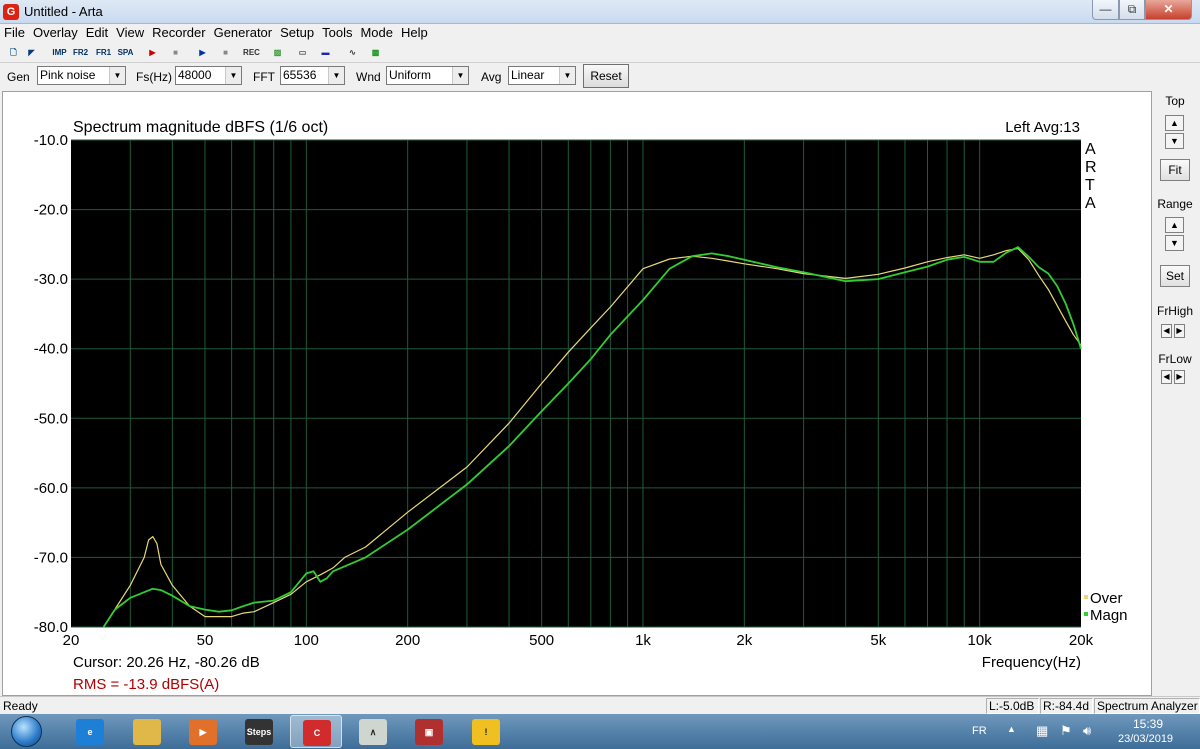  What do you see at coordinates (1175, 101) in the screenshot?
I see `top-label: Top` at bounding box center [1175, 101].